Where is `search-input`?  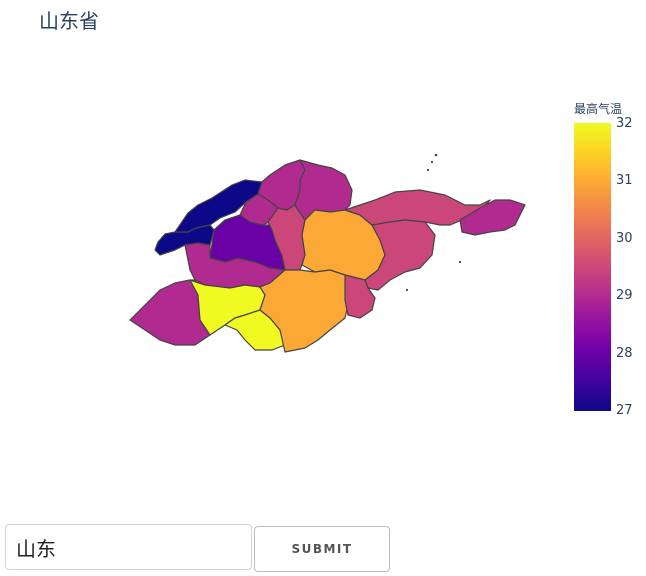 search-input is located at coordinates (128, 547).